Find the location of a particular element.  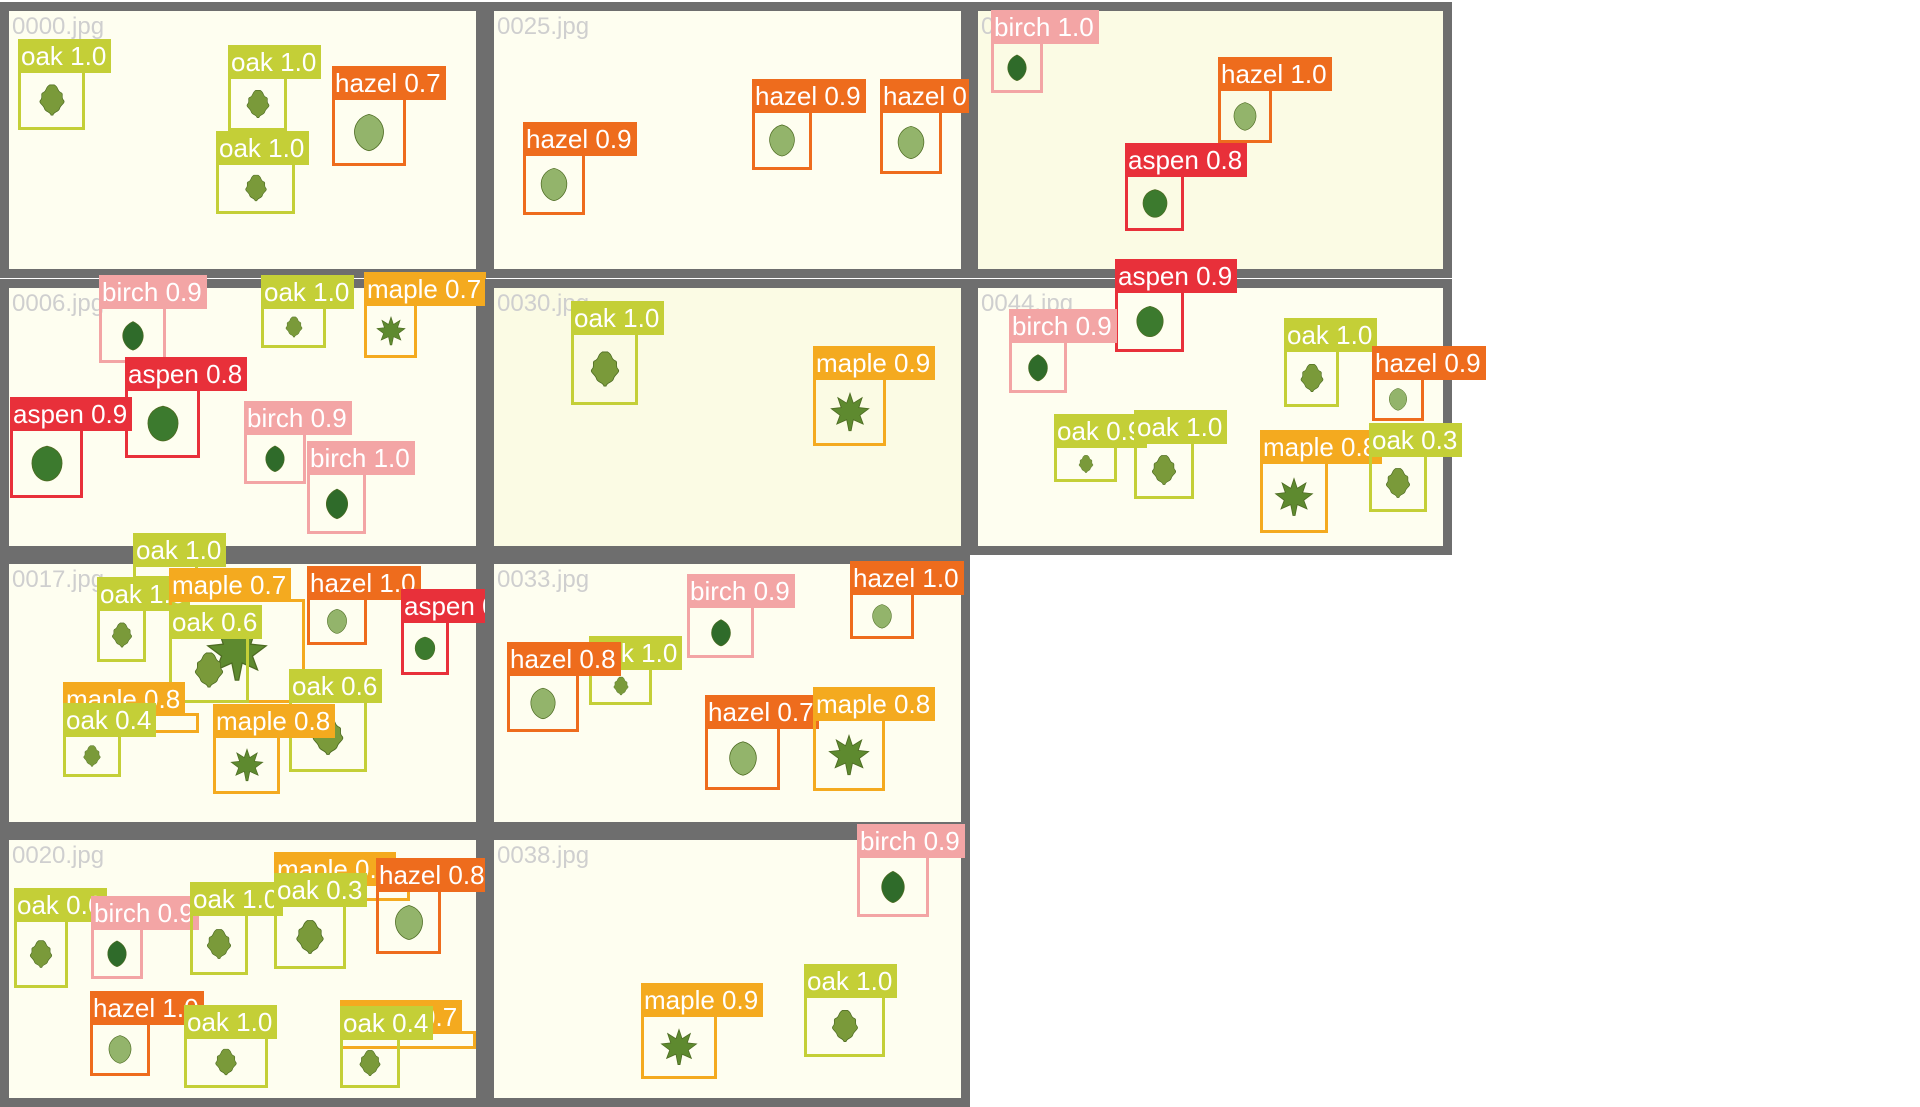

detection-box: birch 1.0 is located at coordinates (1045, 51).